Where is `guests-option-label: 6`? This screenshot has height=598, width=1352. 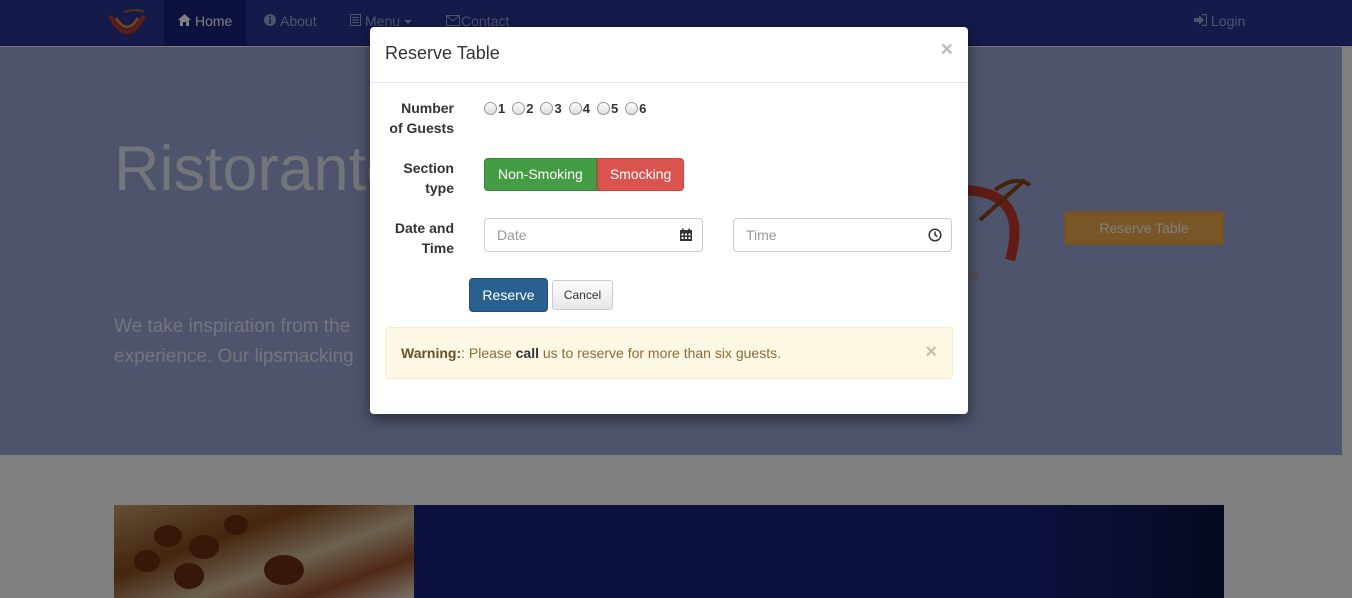 guests-option-label: 6 is located at coordinates (643, 108).